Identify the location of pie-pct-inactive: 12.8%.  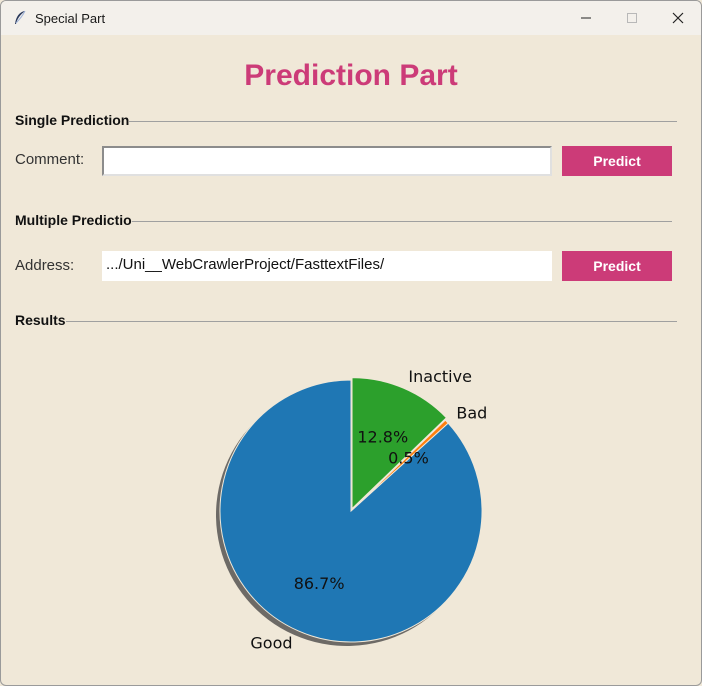
(382, 436).